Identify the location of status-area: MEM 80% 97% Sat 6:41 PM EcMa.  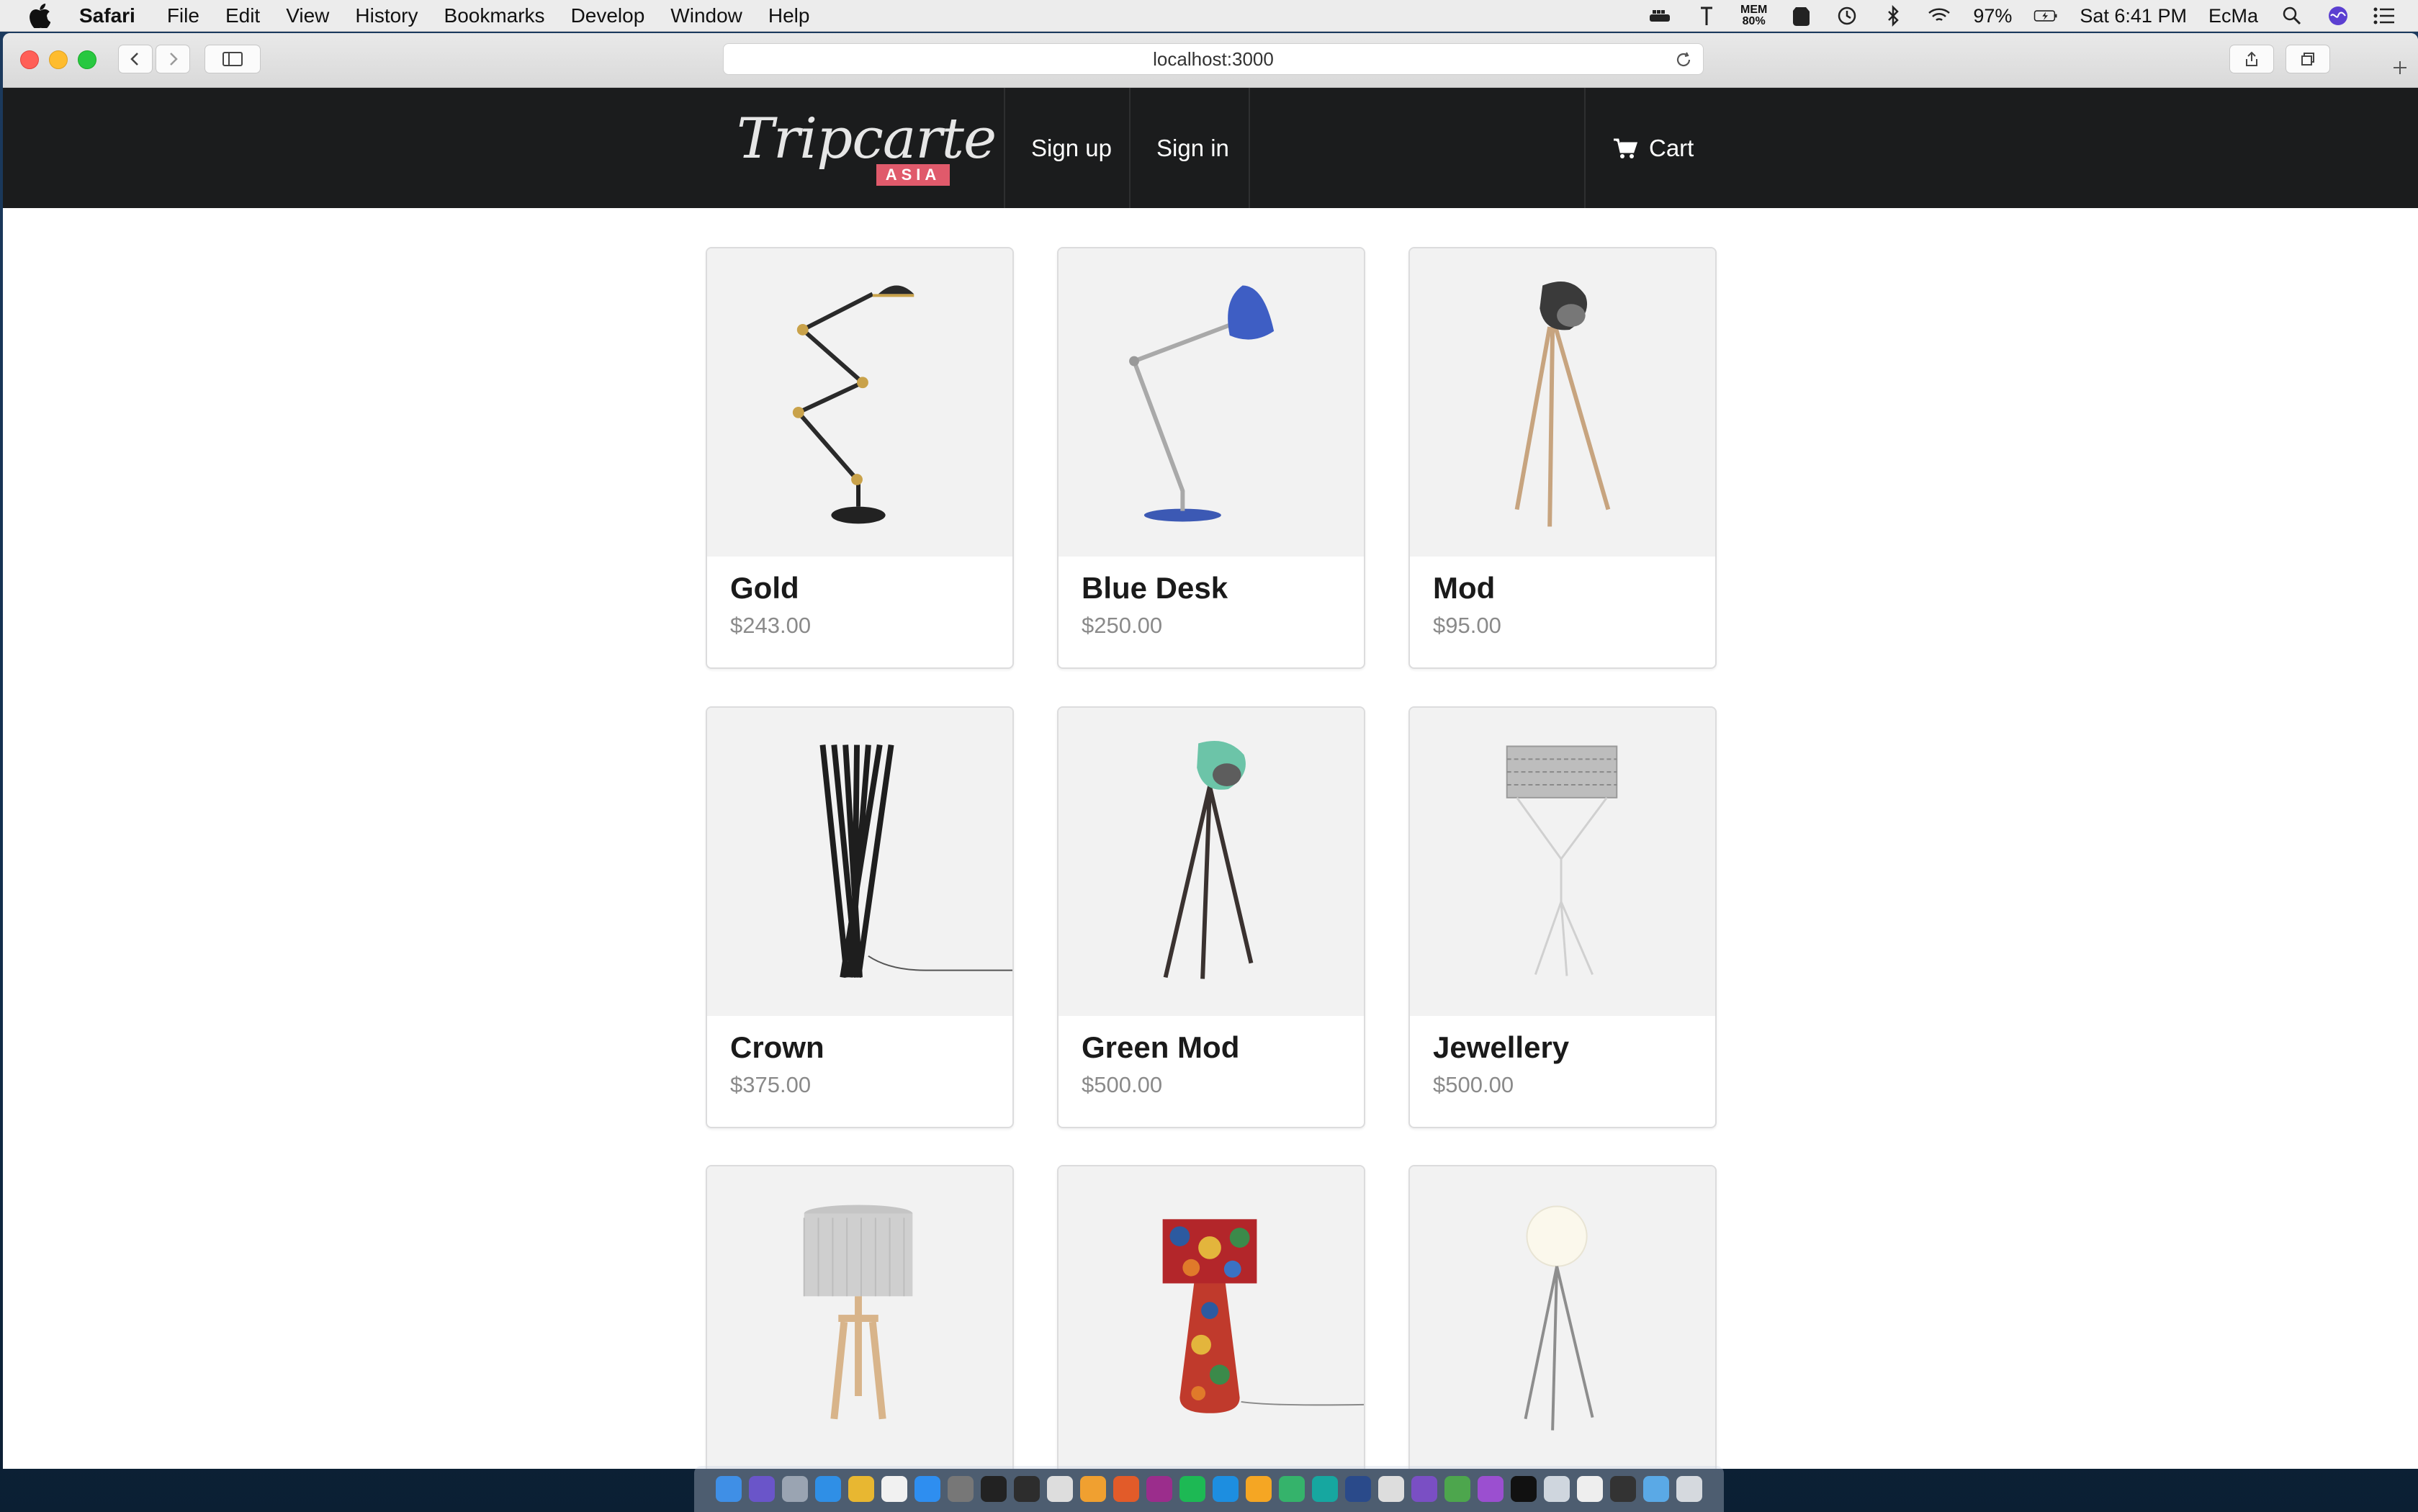
(2022, 16).